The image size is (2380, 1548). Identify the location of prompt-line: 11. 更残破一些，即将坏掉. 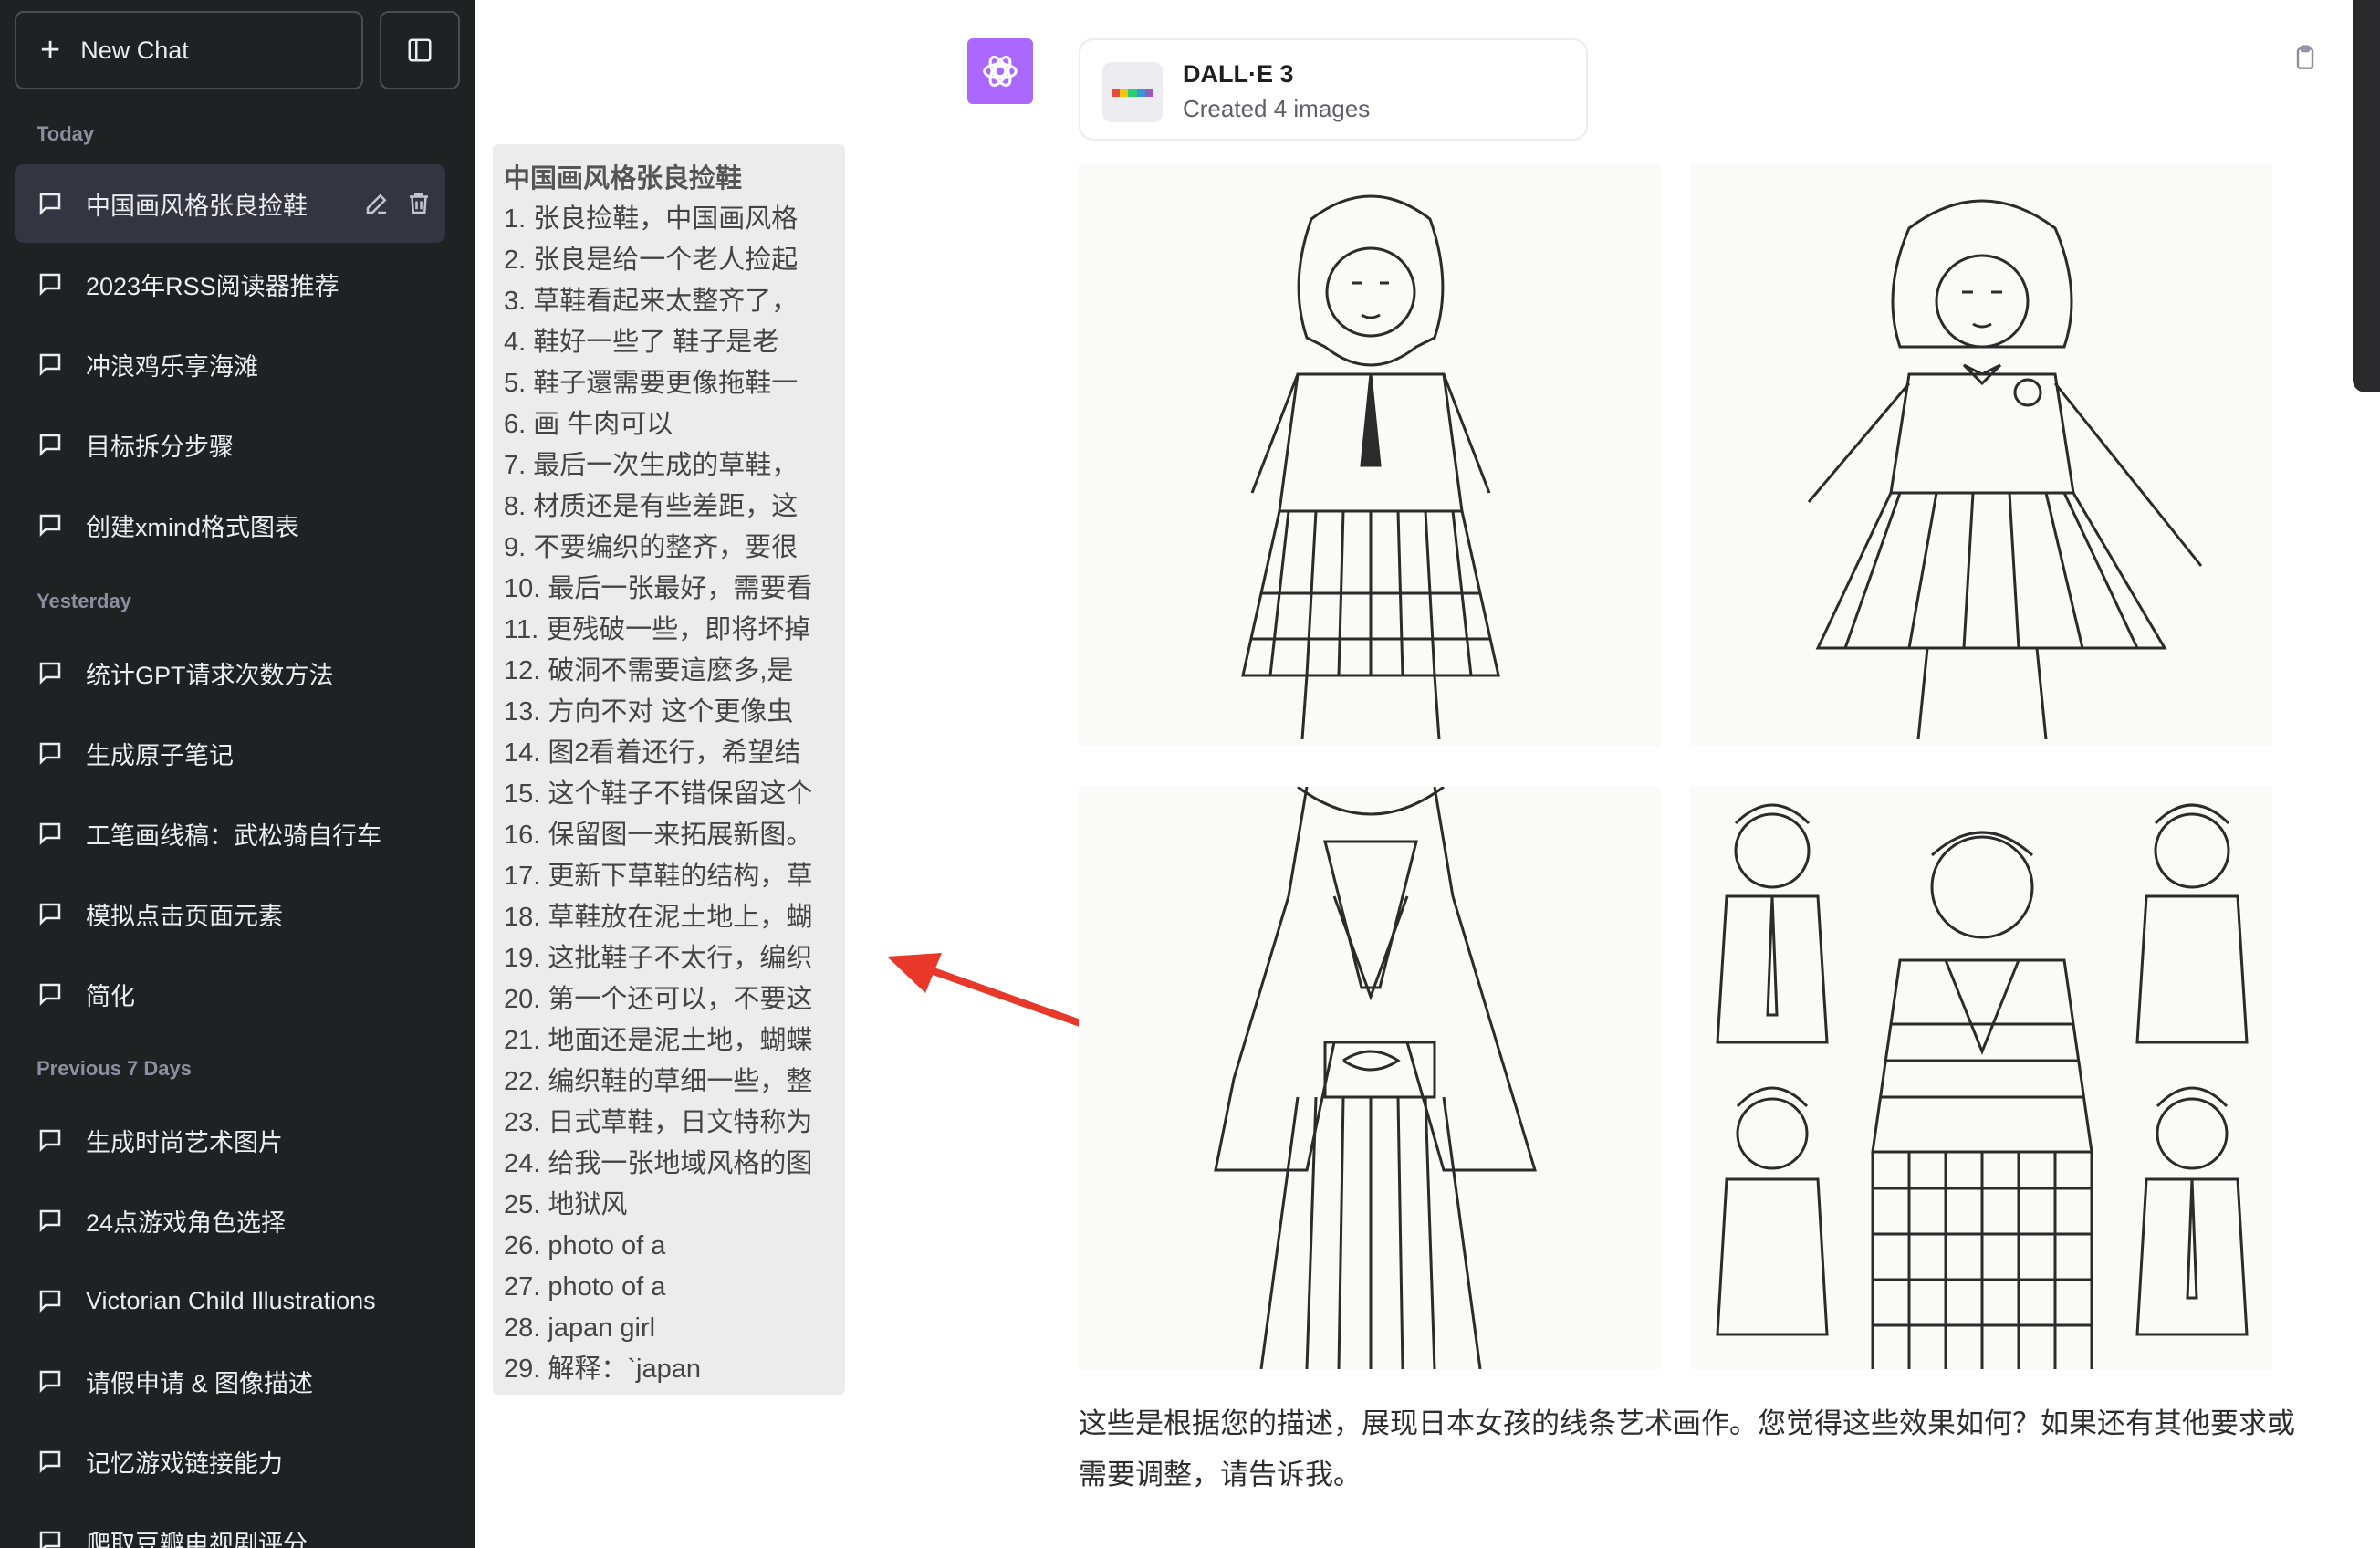
(669, 630).